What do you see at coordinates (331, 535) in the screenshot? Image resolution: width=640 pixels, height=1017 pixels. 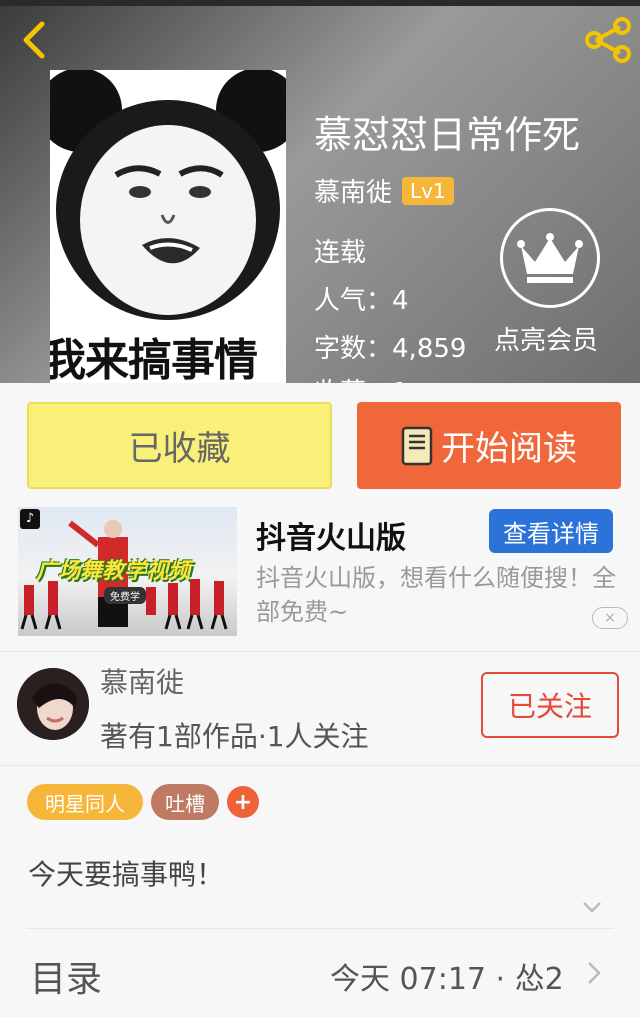 I see `ad-title: 抖音火山版` at bounding box center [331, 535].